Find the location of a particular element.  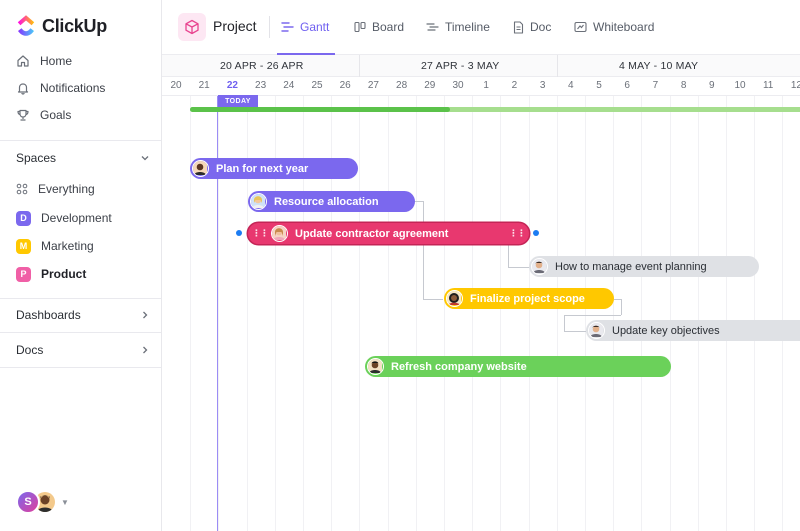

day-label: 10 is located at coordinates (740, 85).